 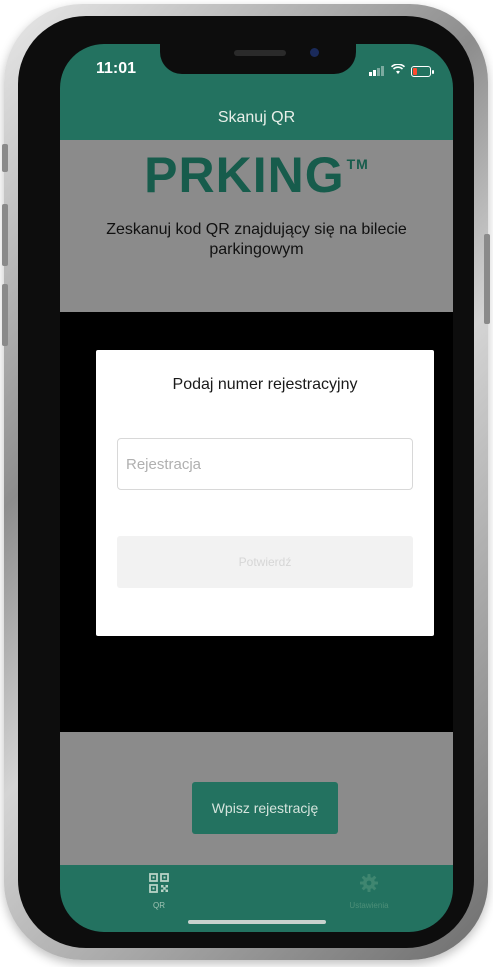 What do you see at coordinates (5, 315) in the screenshot?
I see `volume-down-button` at bounding box center [5, 315].